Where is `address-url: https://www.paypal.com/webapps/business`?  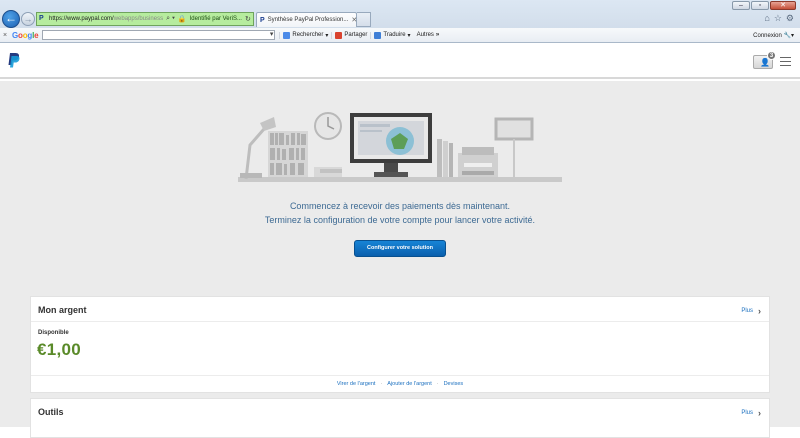 address-url: https://www.paypal.com/webapps/business is located at coordinates (106, 19).